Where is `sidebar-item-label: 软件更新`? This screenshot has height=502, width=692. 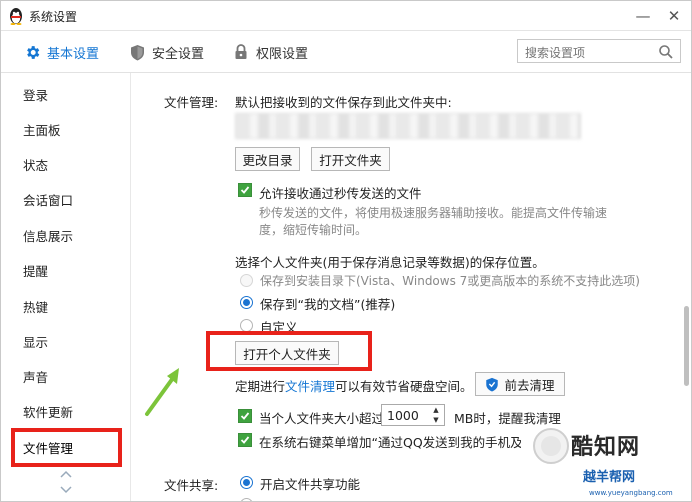 sidebar-item-label: 软件更新 is located at coordinates (48, 412).